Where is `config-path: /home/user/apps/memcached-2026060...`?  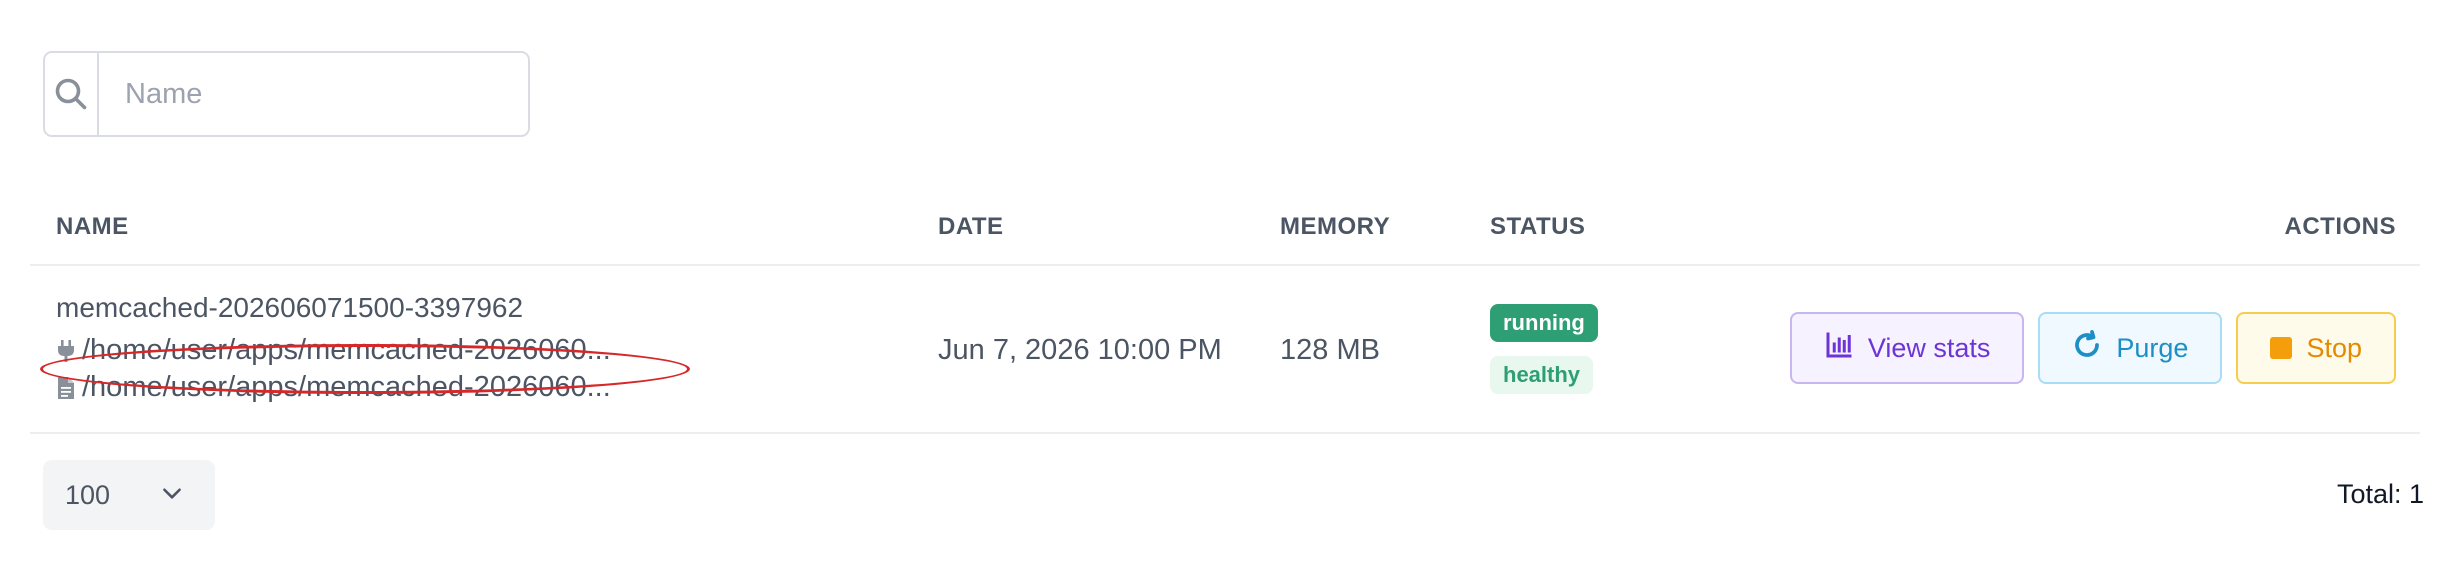 config-path: /home/user/apps/memcached-2026060... is located at coordinates (346, 387).